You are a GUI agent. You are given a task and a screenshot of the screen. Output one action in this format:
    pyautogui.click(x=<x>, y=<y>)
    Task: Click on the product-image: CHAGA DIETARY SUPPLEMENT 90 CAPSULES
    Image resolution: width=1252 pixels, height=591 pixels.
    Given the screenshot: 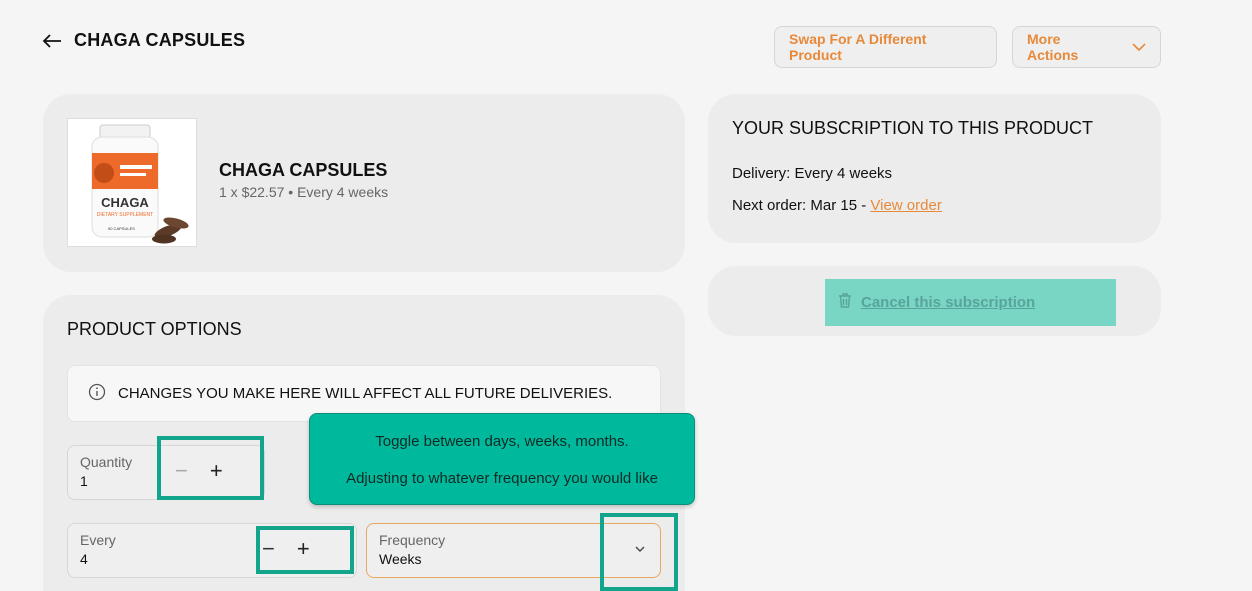 What is the action you would take?
    pyautogui.click(x=132, y=182)
    